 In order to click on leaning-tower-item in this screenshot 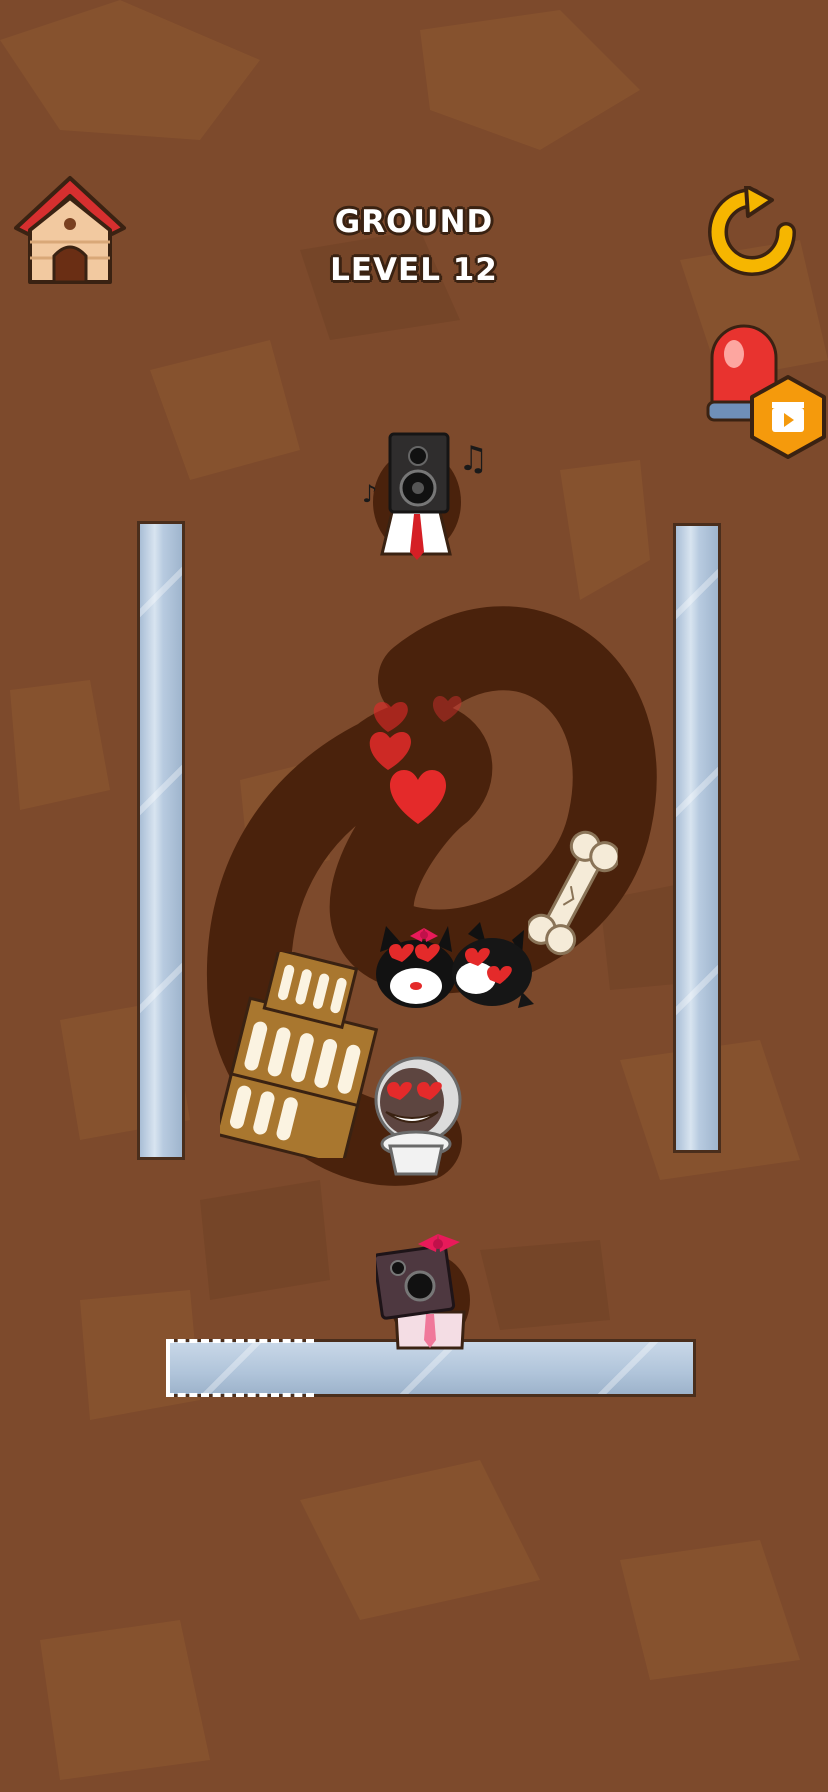, I will do `click(299, 1055)`.